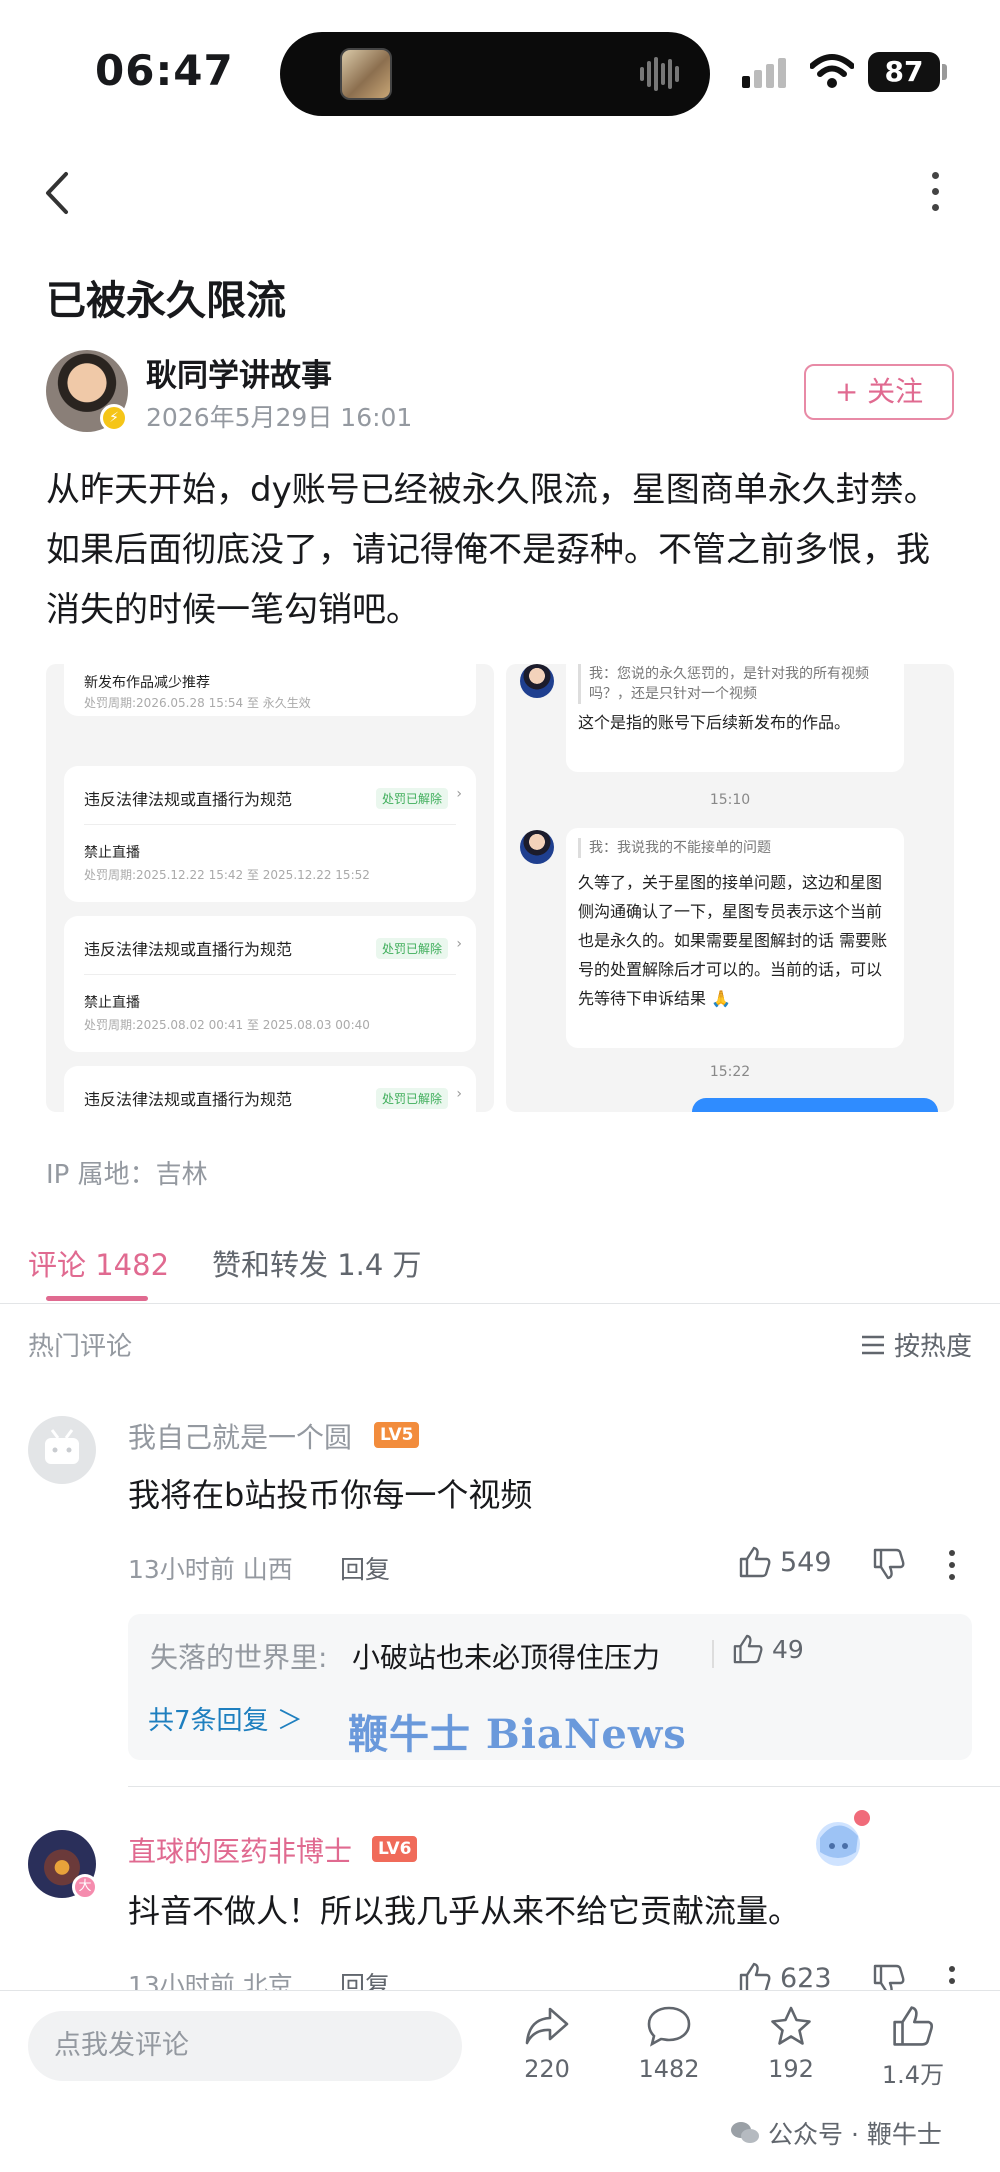 The width and height of the screenshot is (1000, 2172). What do you see at coordinates (245, 2046) in the screenshot?
I see `comment-input: 点我发评论` at bounding box center [245, 2046].